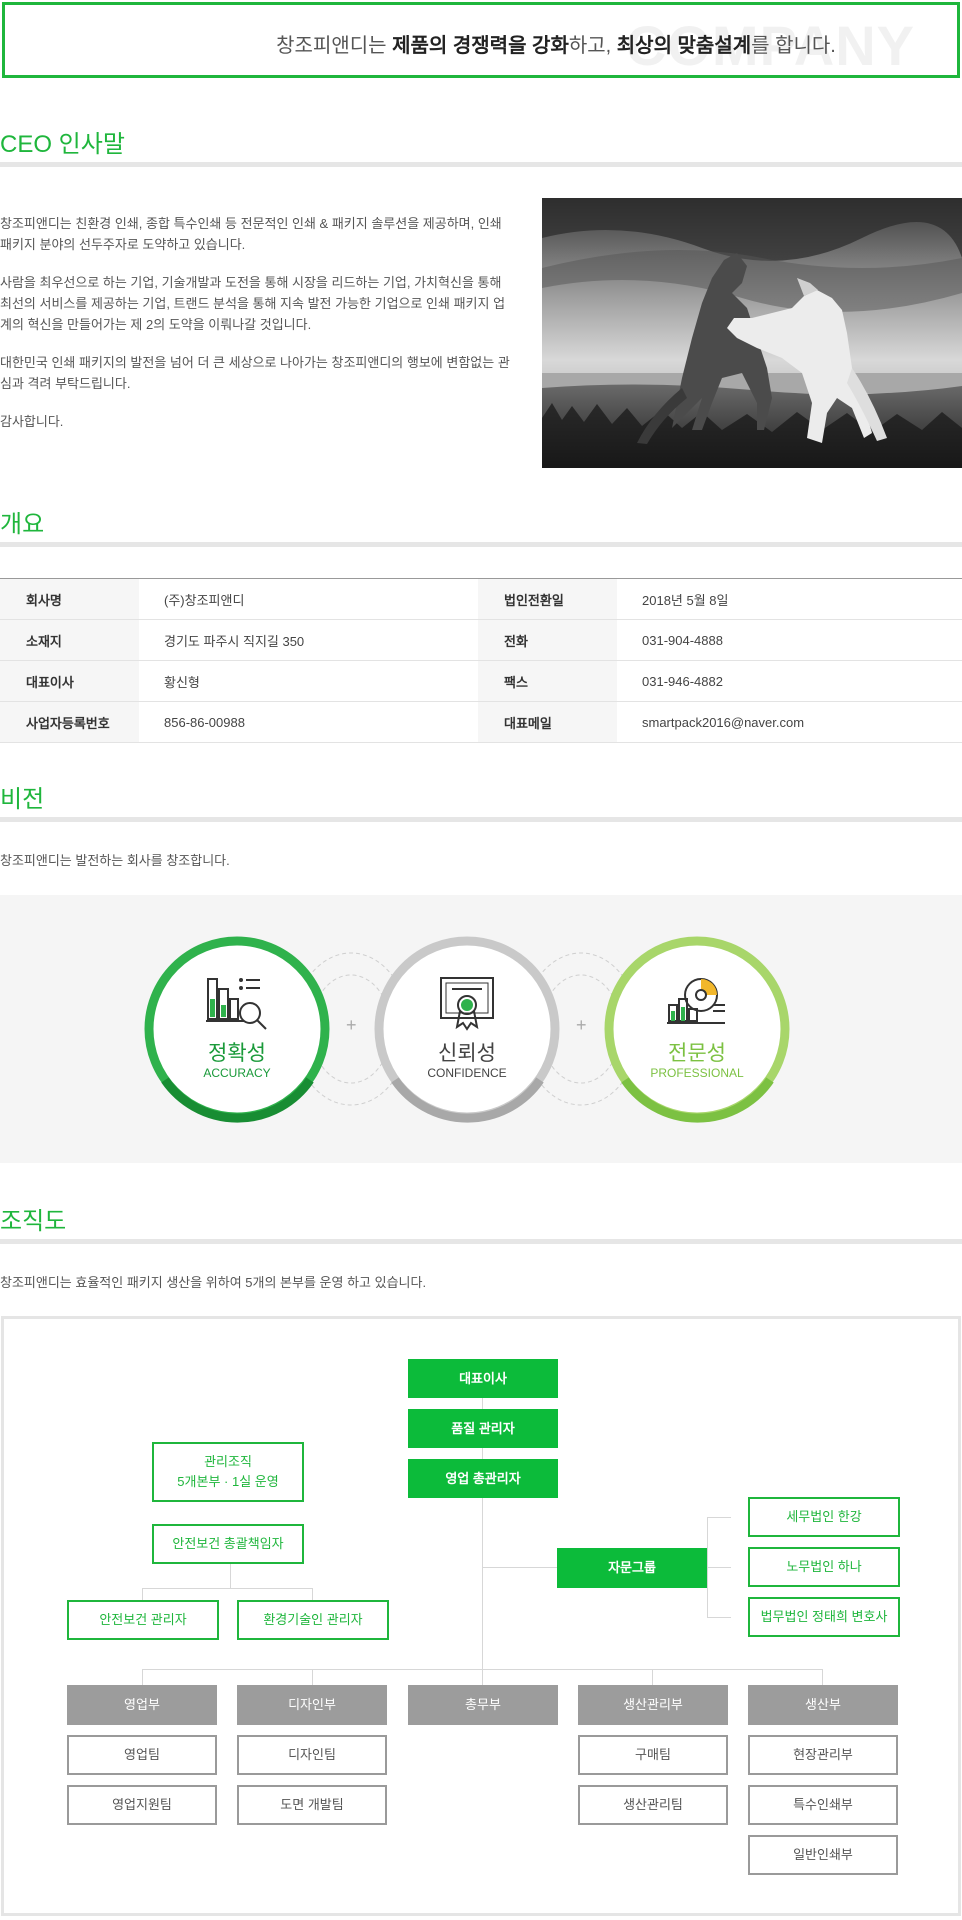 Image resolution: width=962 pixels, height=1920 pixels. What do you see at coordinates (653, 1755) in the screenshot?
I see `org-team-box: 구매팀` at bounding box center [653, 1755].